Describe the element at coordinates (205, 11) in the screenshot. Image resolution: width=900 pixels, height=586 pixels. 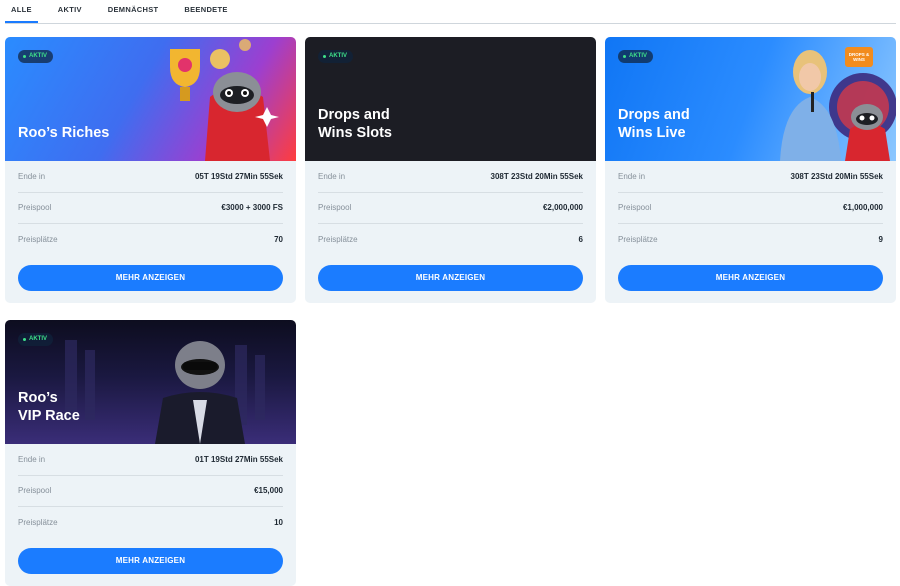
I see `tab-finished: BEENDETE` at that location.